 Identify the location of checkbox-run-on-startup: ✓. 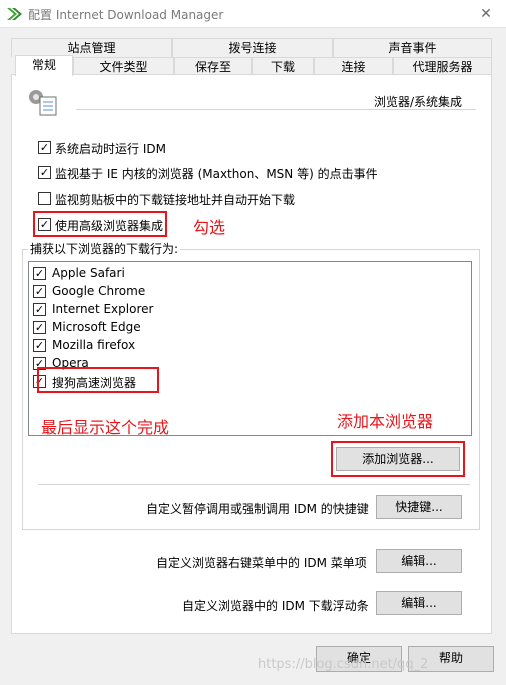
(44, 147).